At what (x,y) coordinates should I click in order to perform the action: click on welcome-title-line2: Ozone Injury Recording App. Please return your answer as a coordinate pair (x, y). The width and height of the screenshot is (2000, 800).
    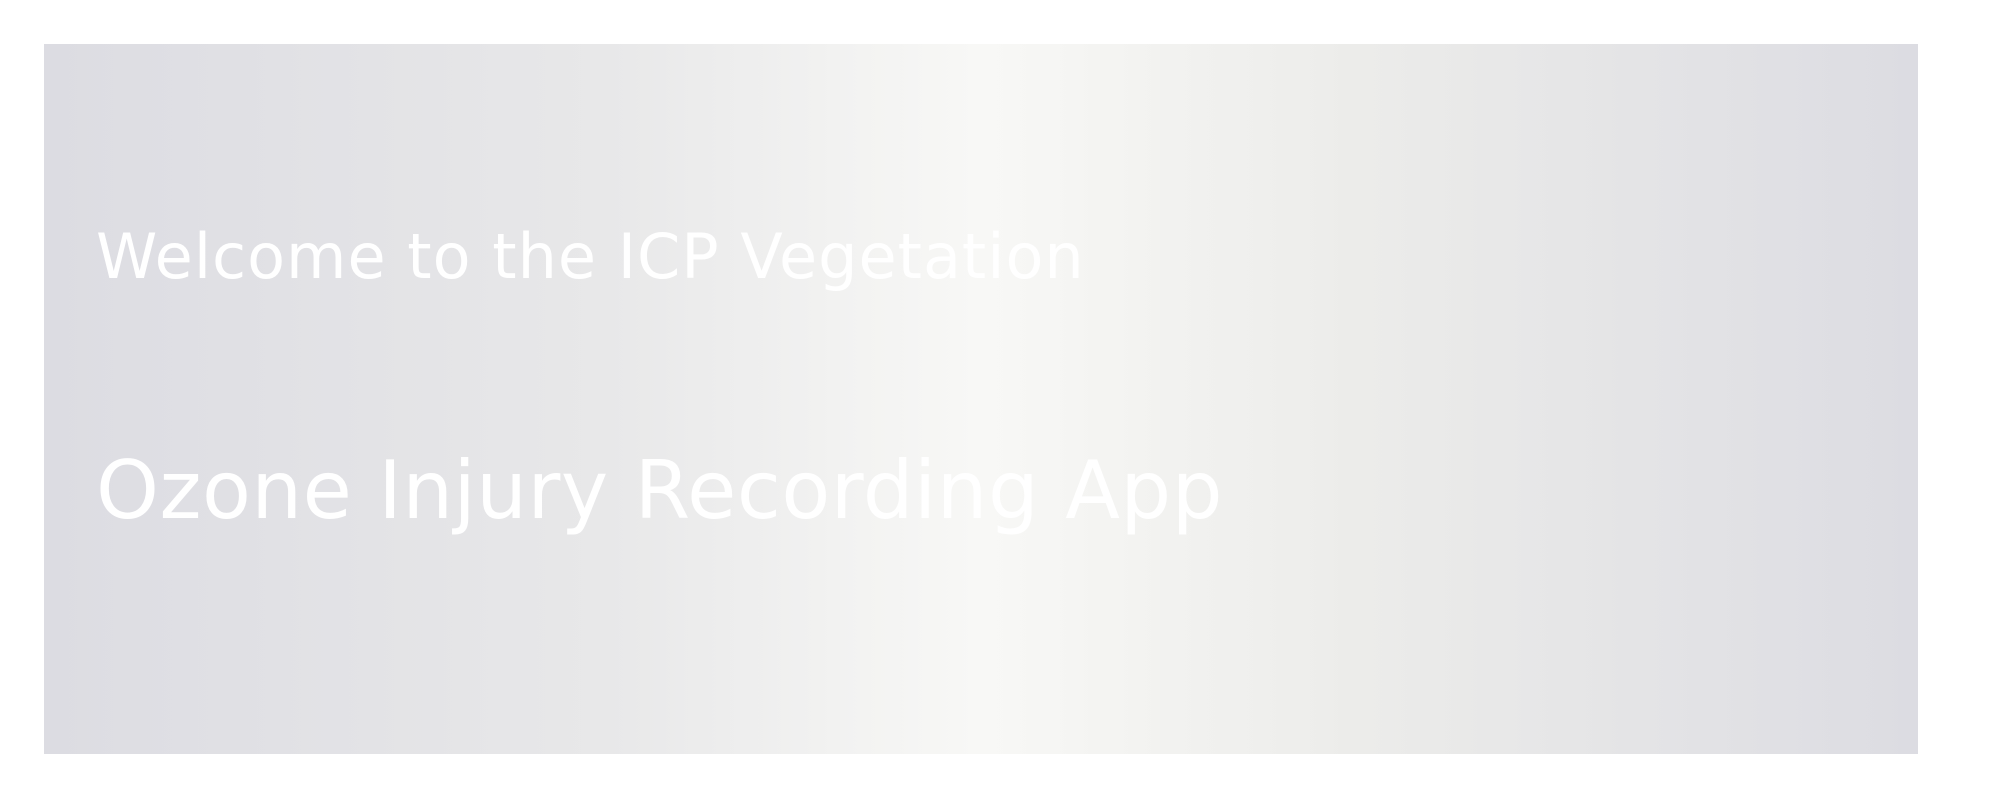
    Looking at the image, I should click on (659, 490).